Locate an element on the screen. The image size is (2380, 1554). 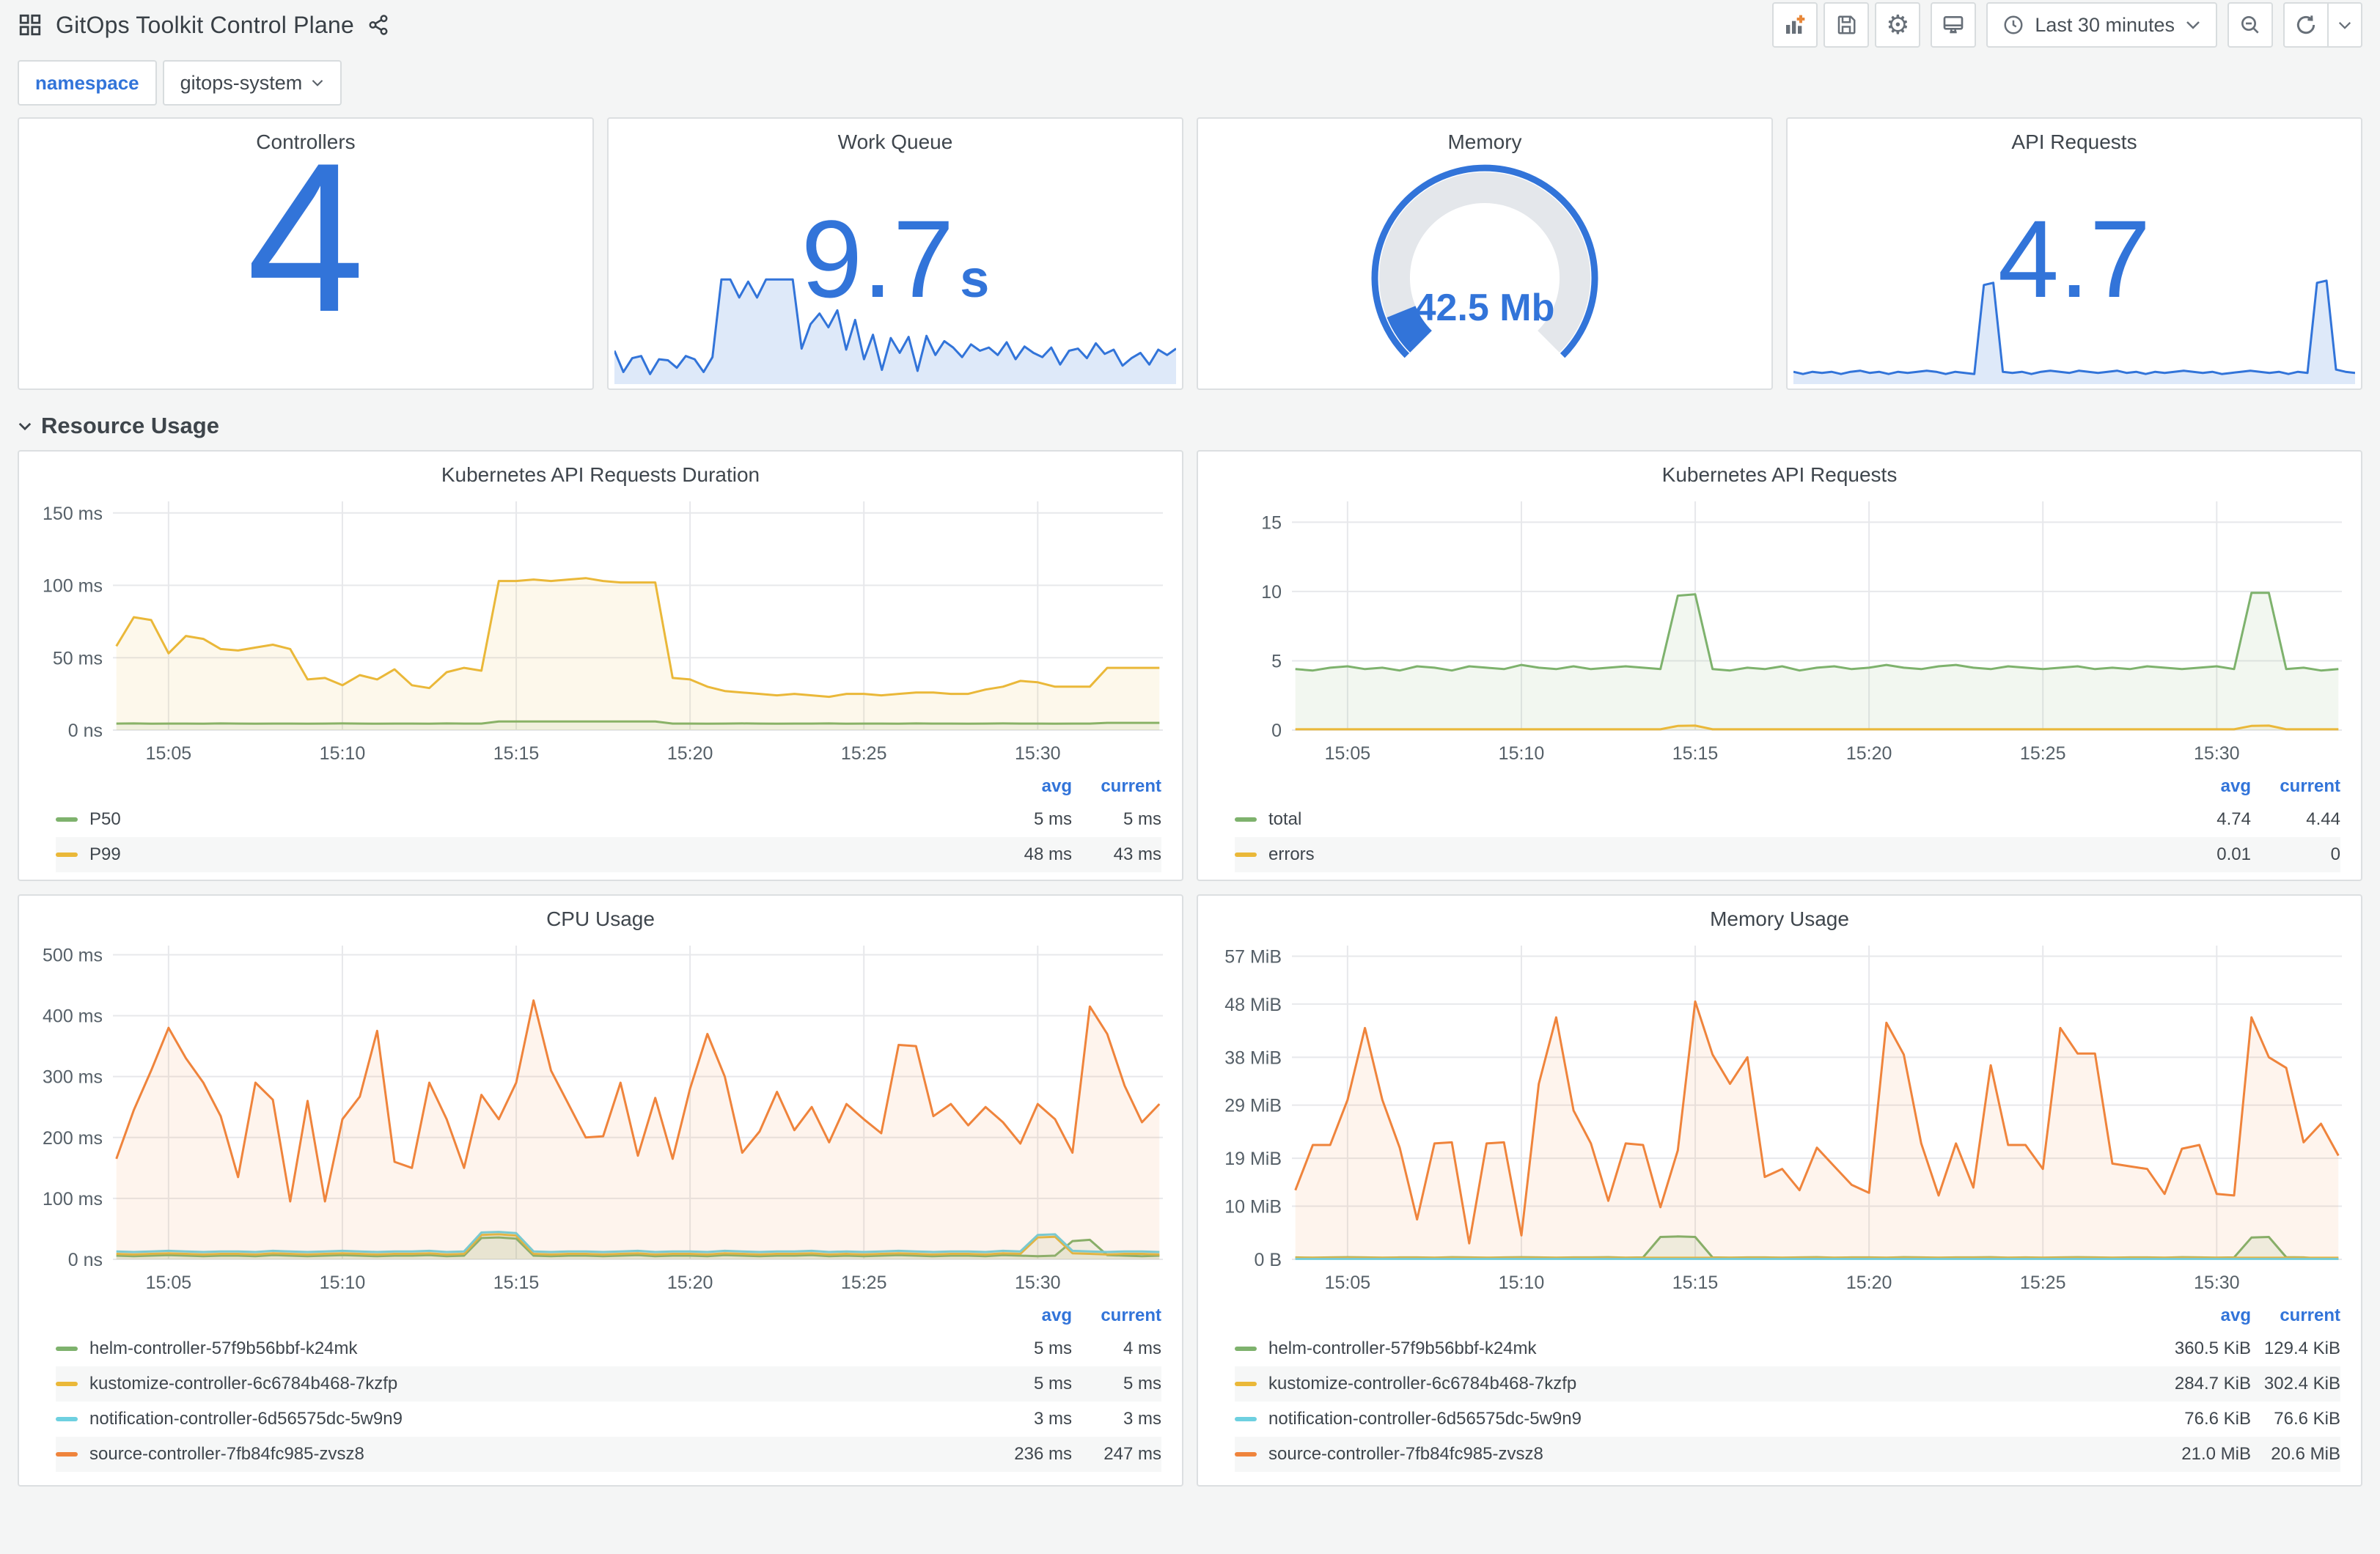
panel-title: API Requests is located at coordinates (2075, 138).